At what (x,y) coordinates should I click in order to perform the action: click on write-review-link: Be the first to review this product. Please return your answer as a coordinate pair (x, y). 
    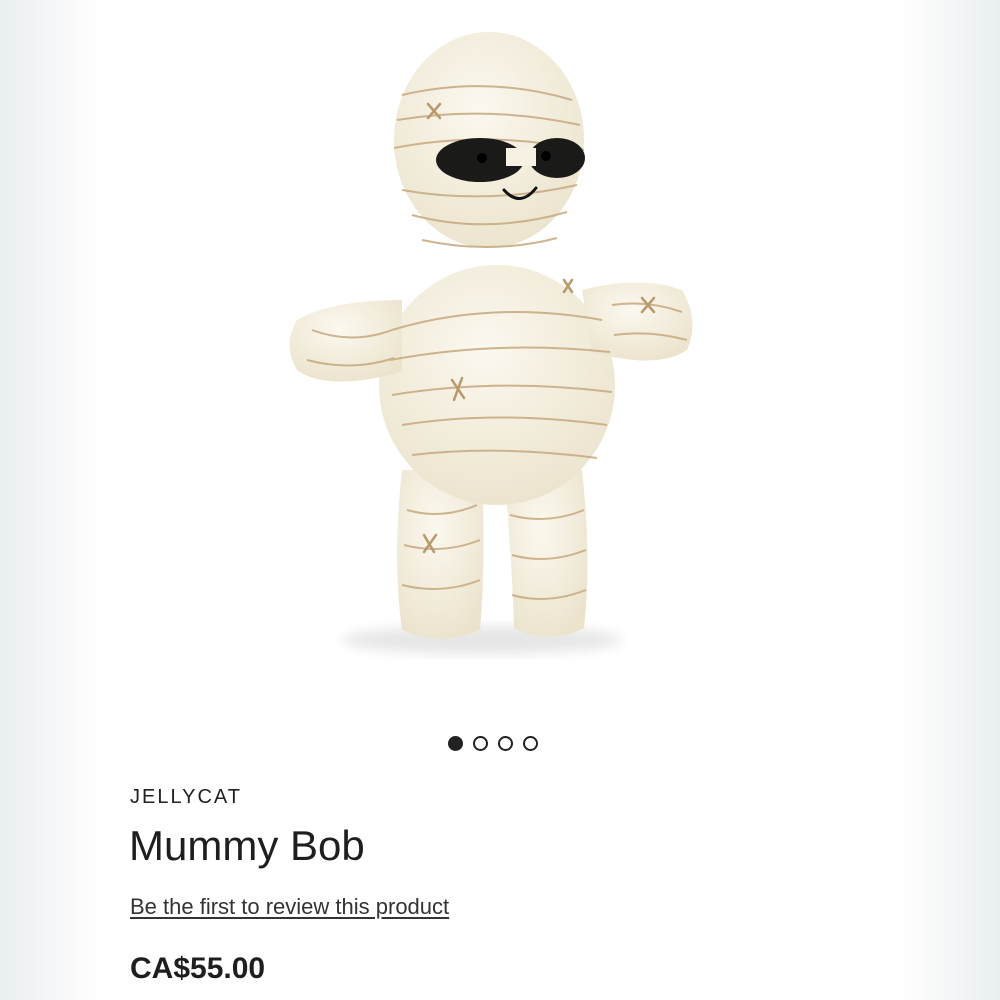
    Looking at the image, I should click on (289, 907).